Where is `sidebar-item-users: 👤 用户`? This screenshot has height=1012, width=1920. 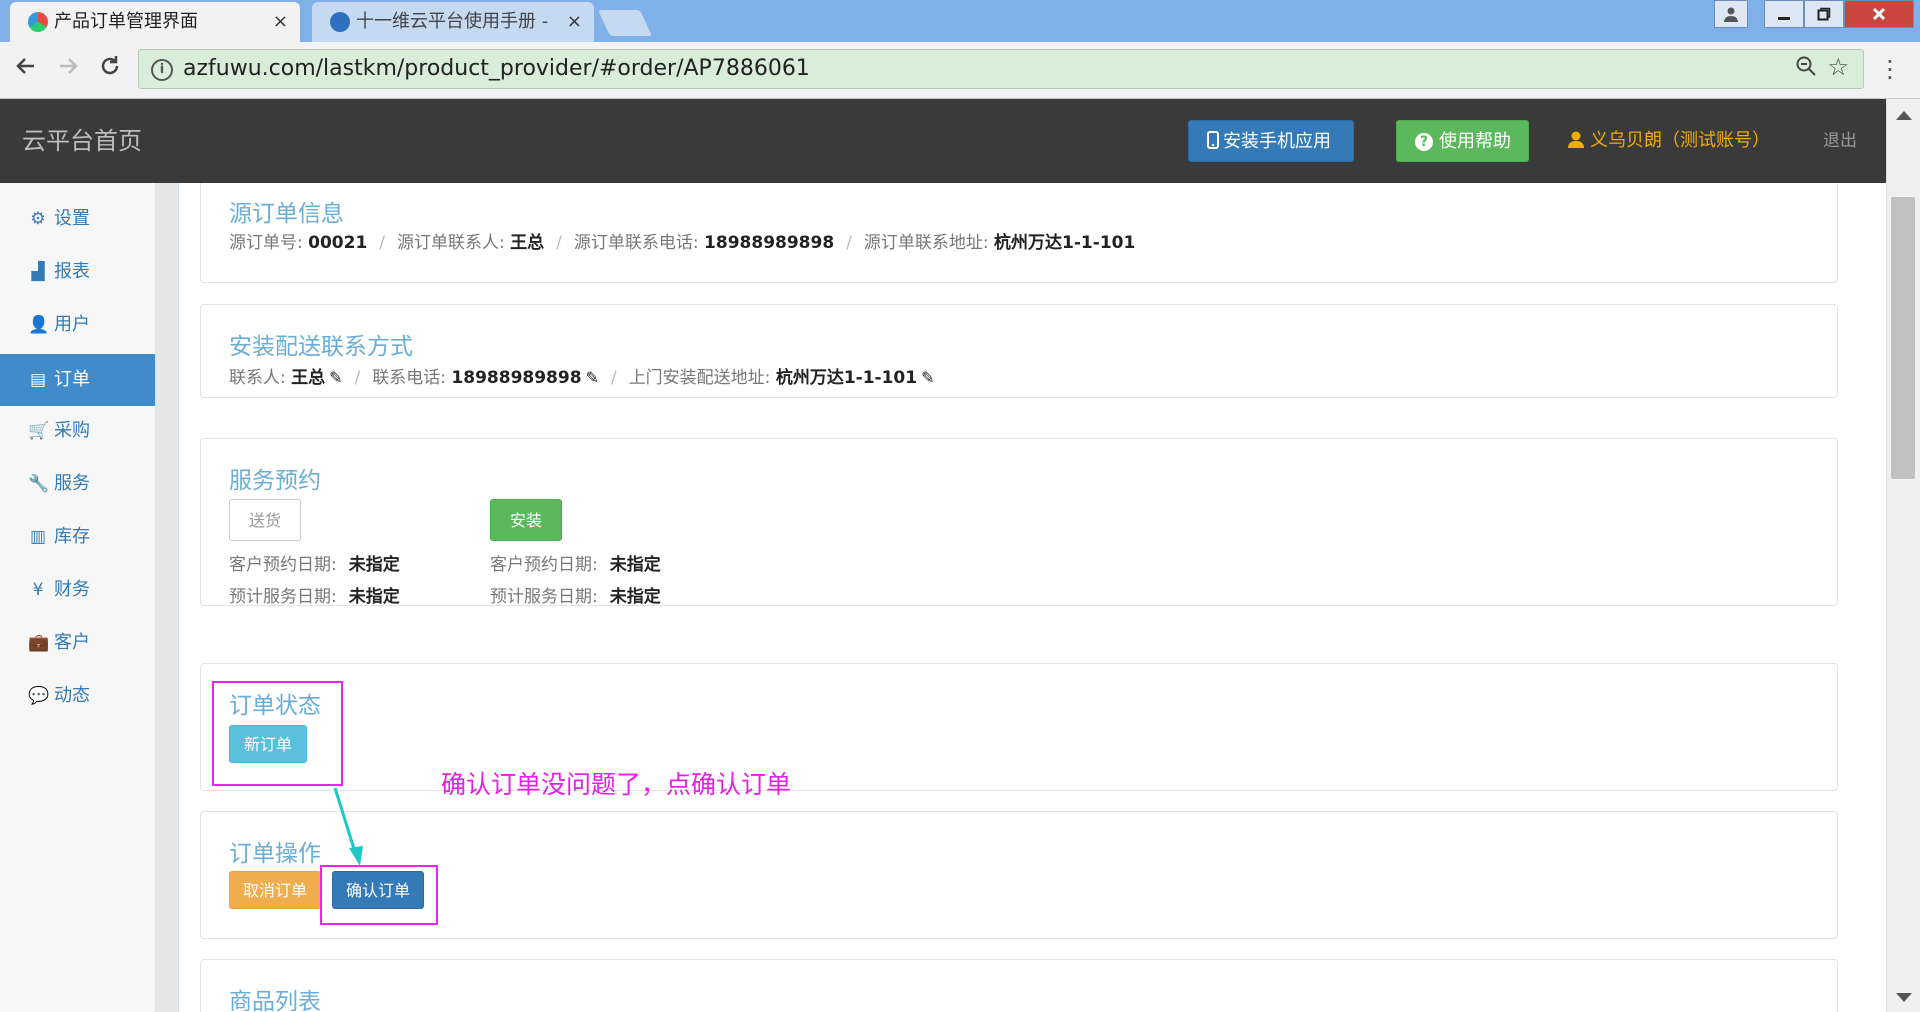
sidebar-item-users: 👤 用户 is located at coordinates (77, 325).